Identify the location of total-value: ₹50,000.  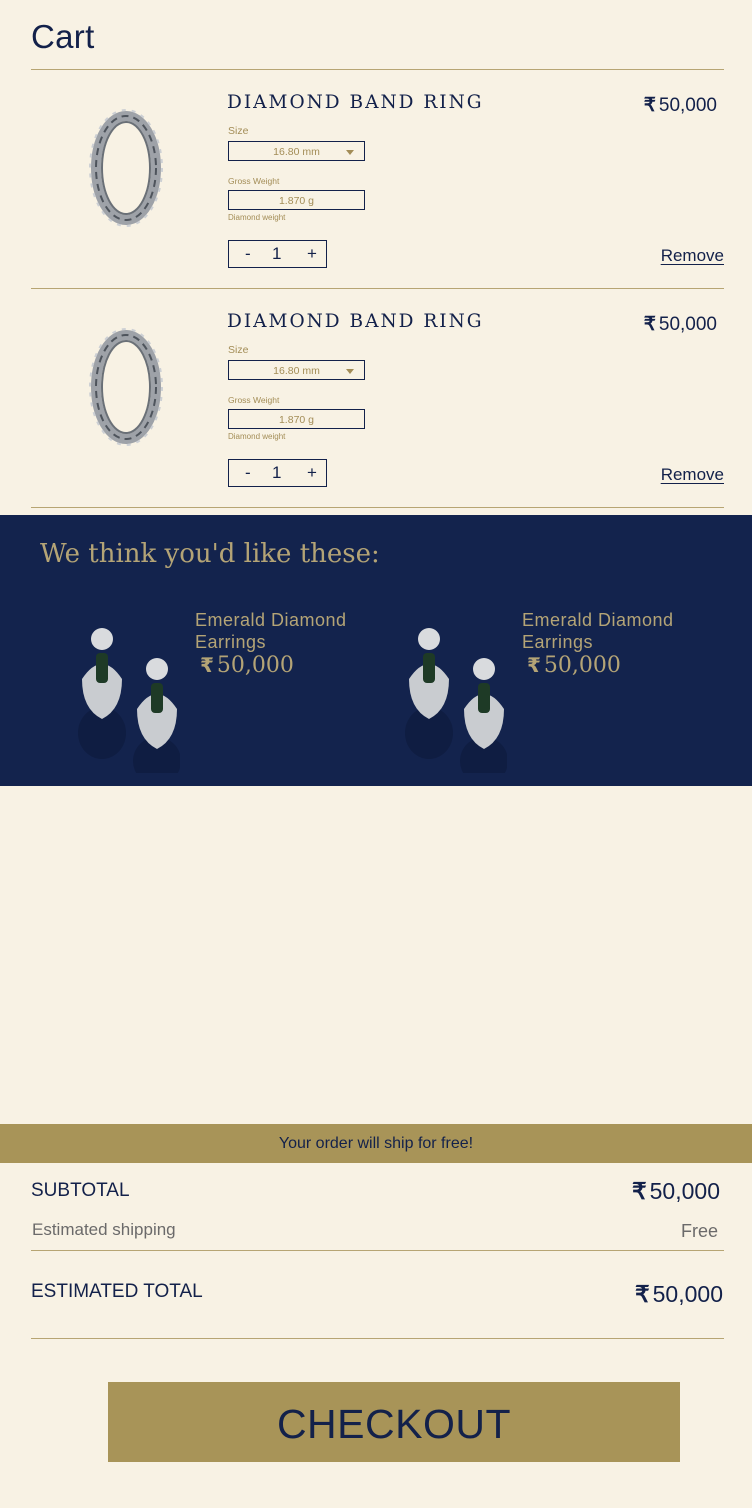
(679, 1294).